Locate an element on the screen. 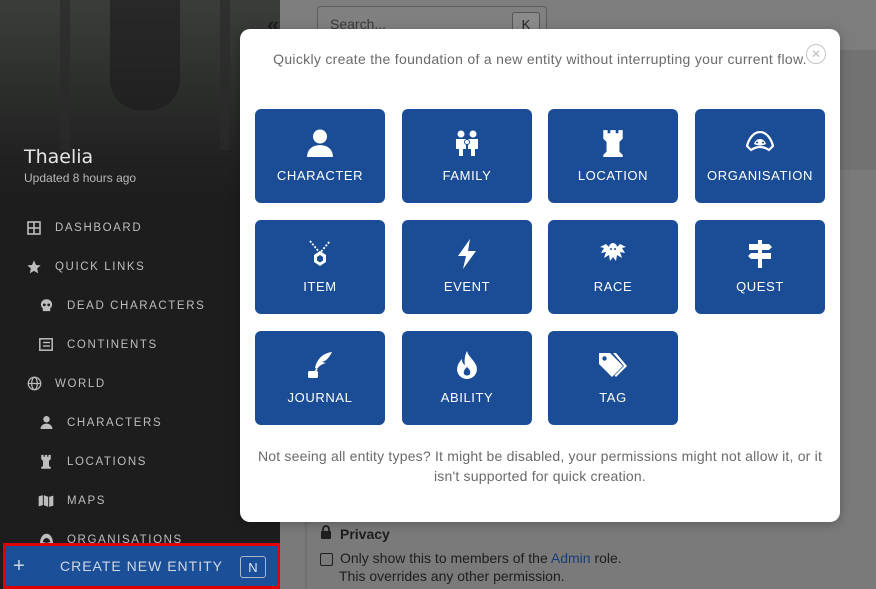 This screenshot has width=876, height=589. tags-icon is located at coordinates (613, 365).